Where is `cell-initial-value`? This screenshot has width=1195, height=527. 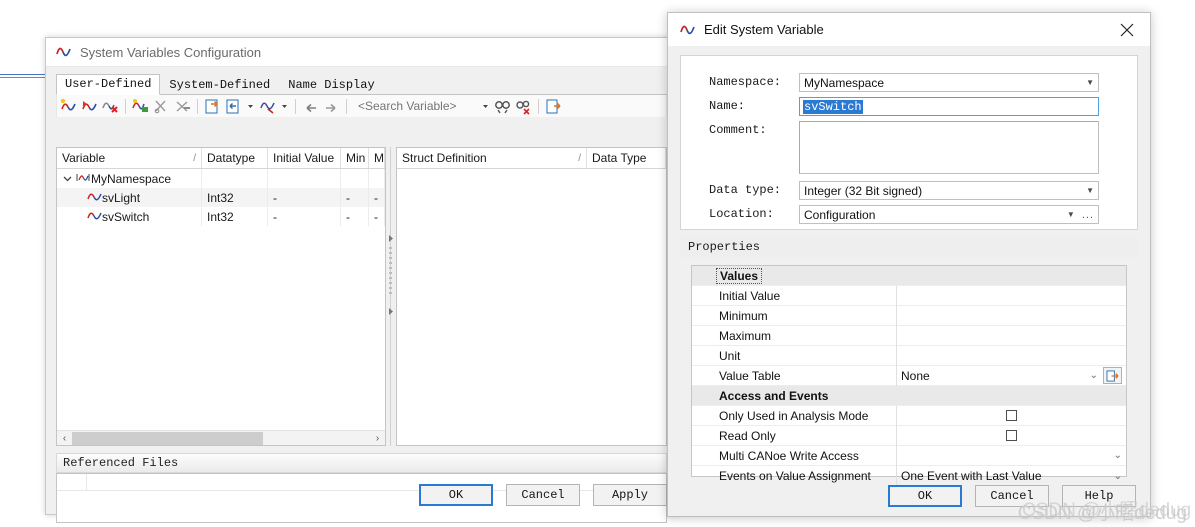 cell-initial-value is located at coordinates (304, 178).